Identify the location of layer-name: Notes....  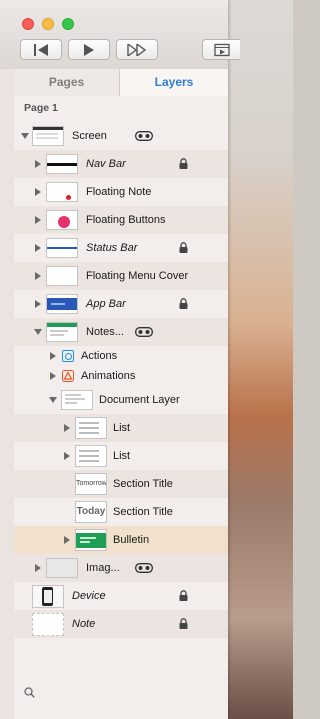
(105, 332).